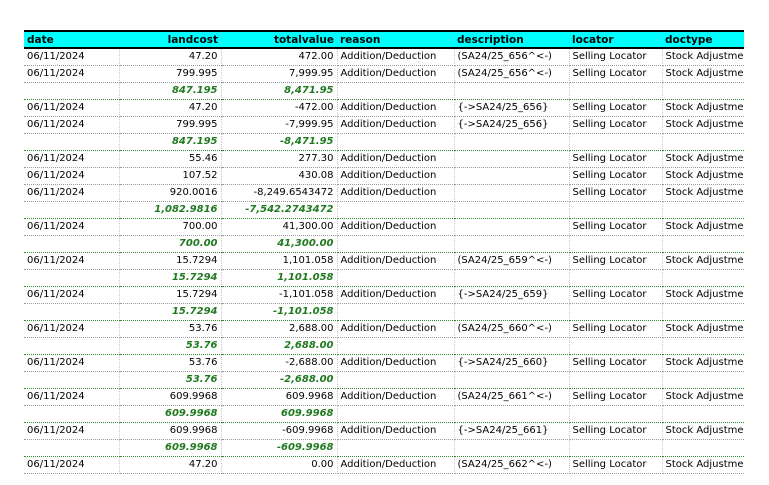 This screenshot has width=769, height=485. Describe the element at coordinates (279, 261) in the screenshot. I see `cell-totalvalue: 1,101.058` at that location.